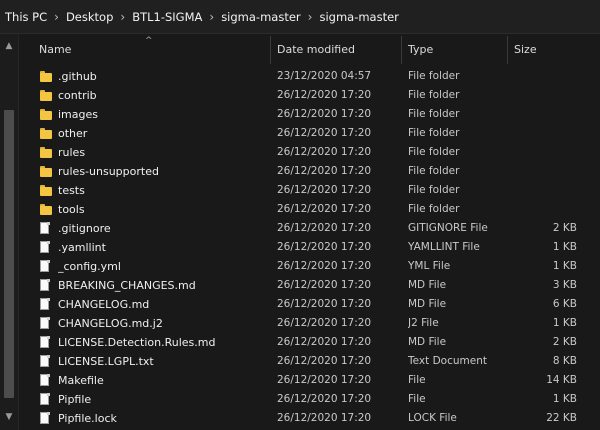 The height and width of the screenshot is (430, 600). Describe the element at coordinates (307, 190) in the screenshot. I see `file-row: tests 26/12/2020 17:20 File folder` at that location.